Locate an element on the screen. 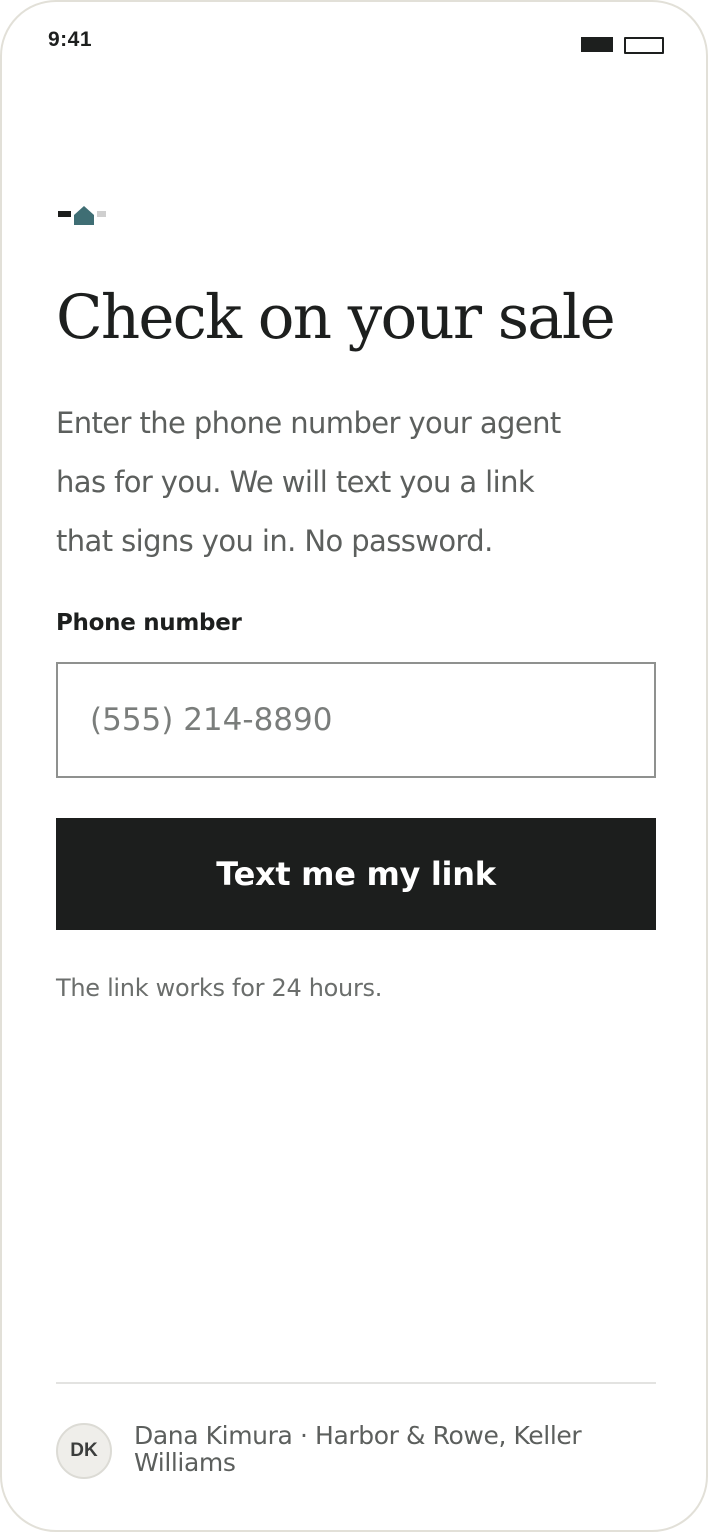 This screenshot has width=708, height=1532. house-logo-icon is located at coordinates (82, 215).